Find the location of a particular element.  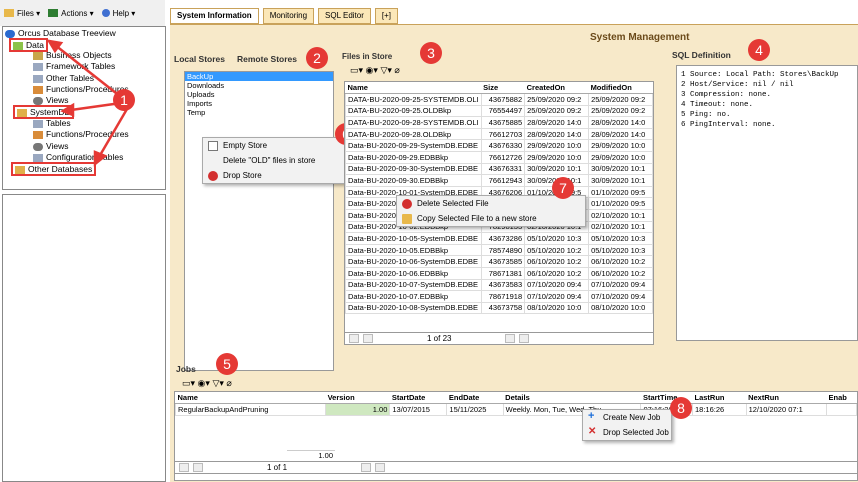

table-cell: 13/07/2015 is located at coordinates (418, 409).